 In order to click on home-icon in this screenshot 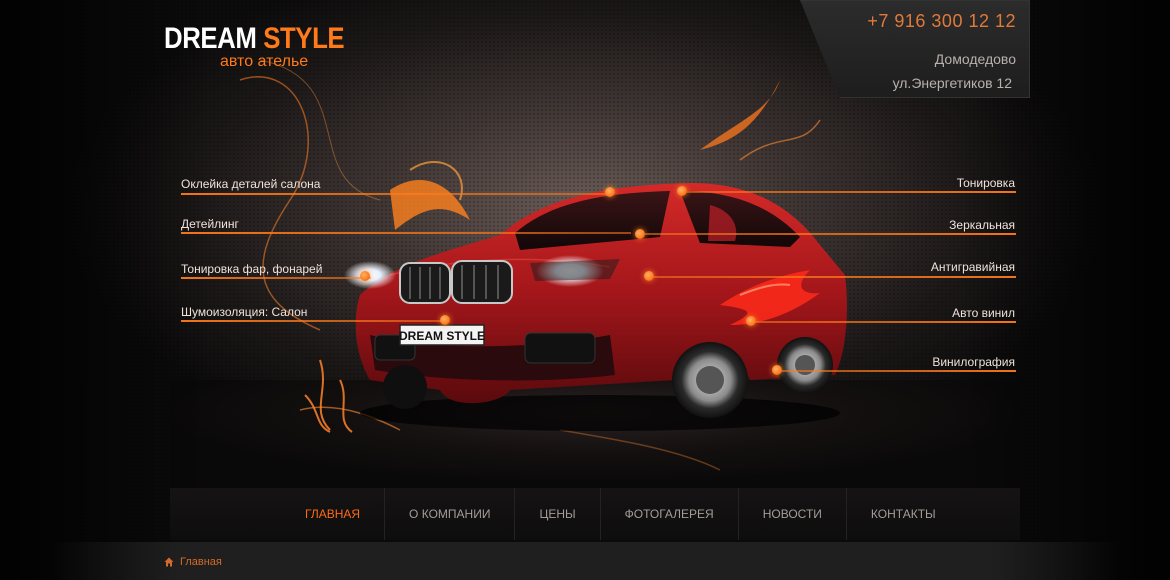, I will do `click(169, 562)`.